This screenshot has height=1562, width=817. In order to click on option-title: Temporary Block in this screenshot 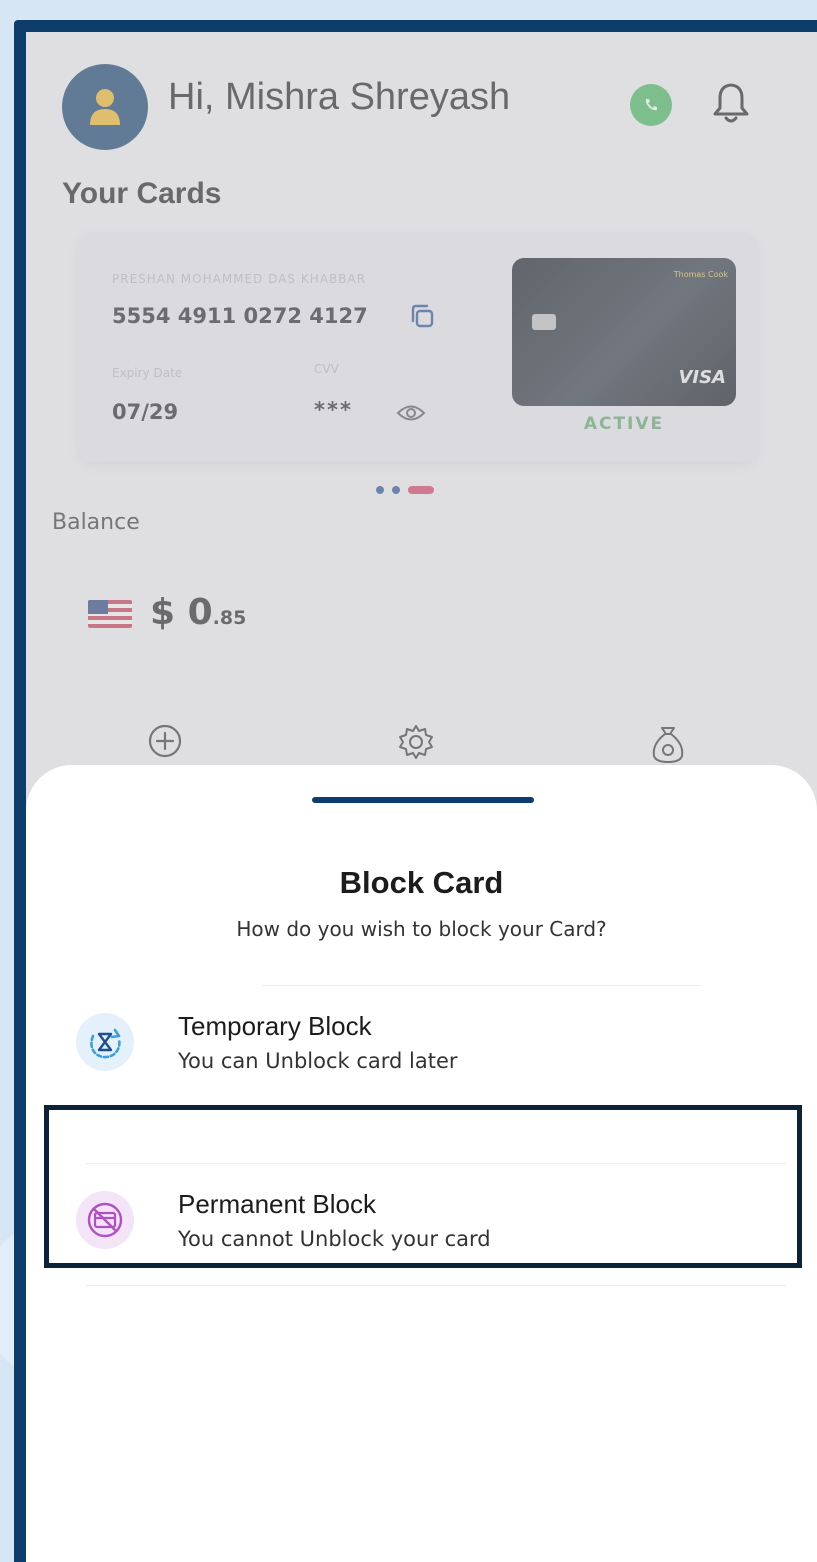, I will do `click(275, 1026)`.